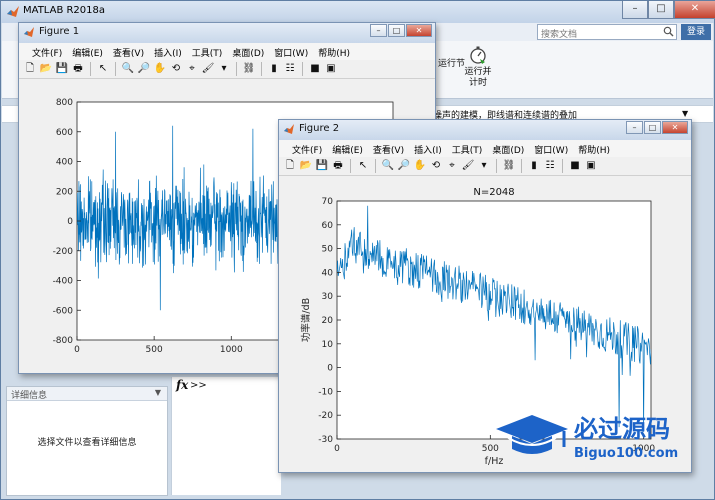  Describe the element at coordinates (231, 350) in the screenshot. I see `x-tick-label: 1000` at that location.